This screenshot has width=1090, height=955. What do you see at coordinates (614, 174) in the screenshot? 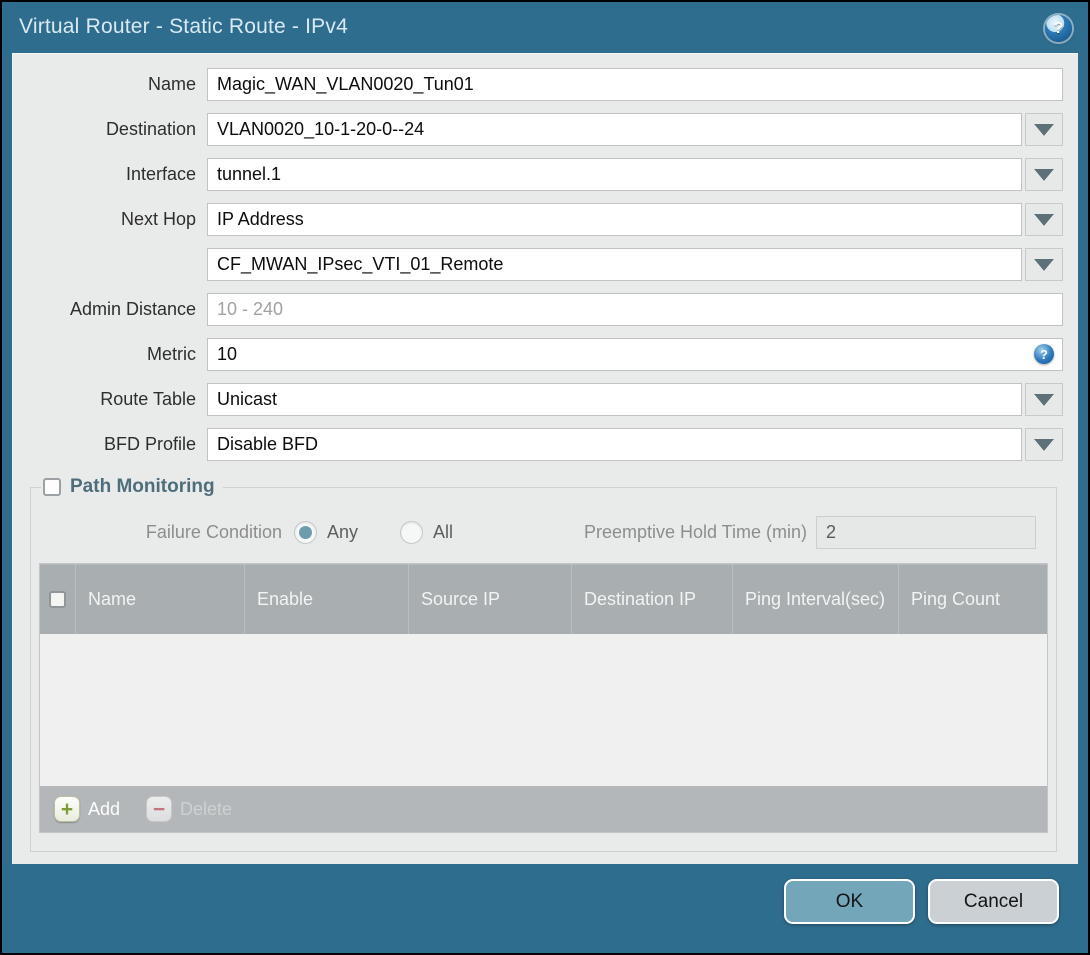
I see `interface-input` at bounding box center [614, 174].